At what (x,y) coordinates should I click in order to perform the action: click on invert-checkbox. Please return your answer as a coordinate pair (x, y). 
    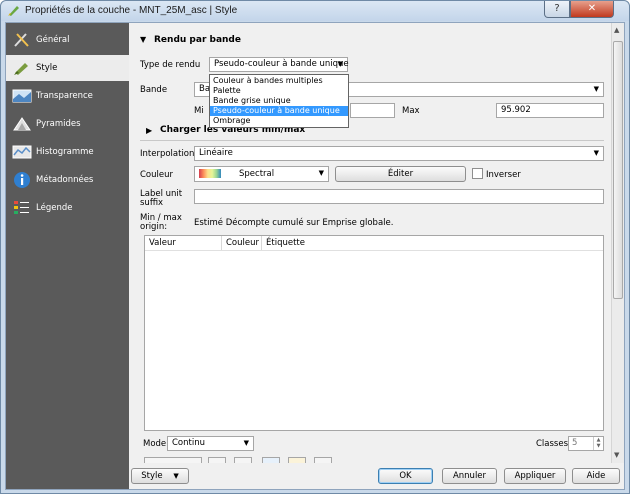
    Looking at the image, I should click on (477, 173).